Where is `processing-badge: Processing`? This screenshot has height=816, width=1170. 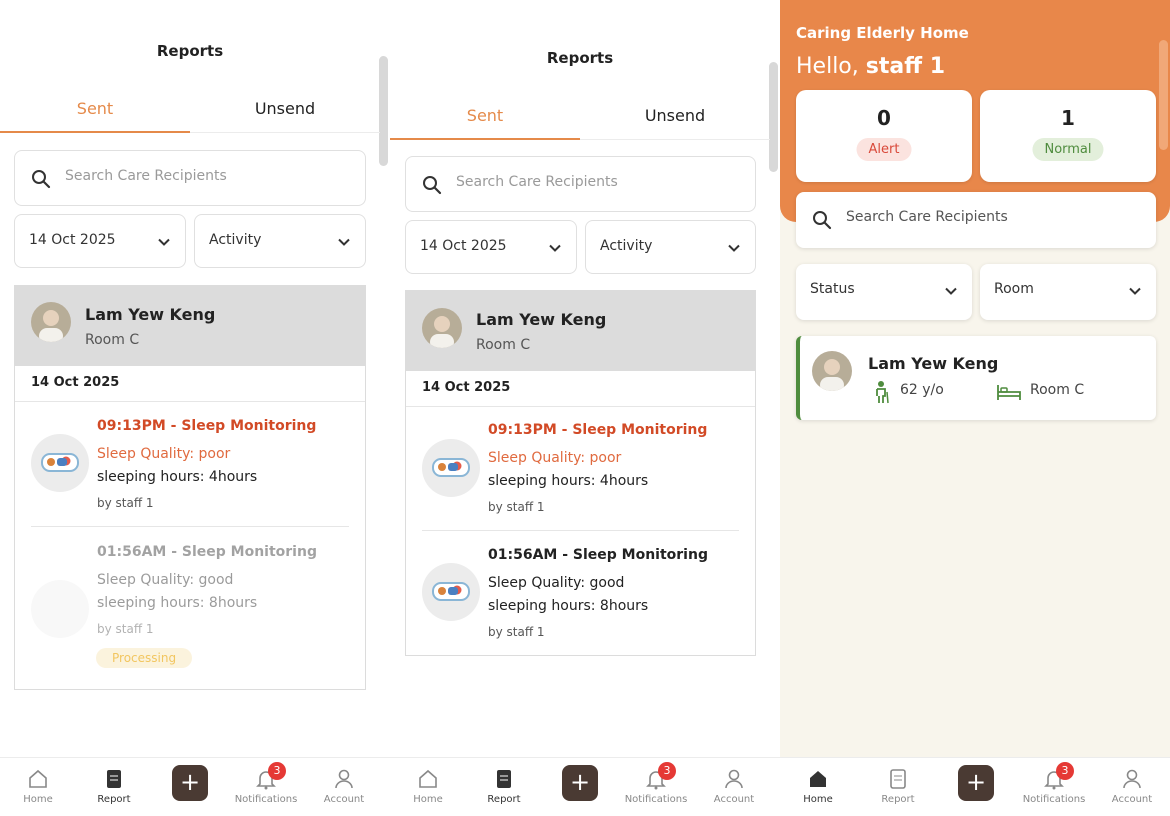
processing-badge: Processing is located at coordinates (144, 658).